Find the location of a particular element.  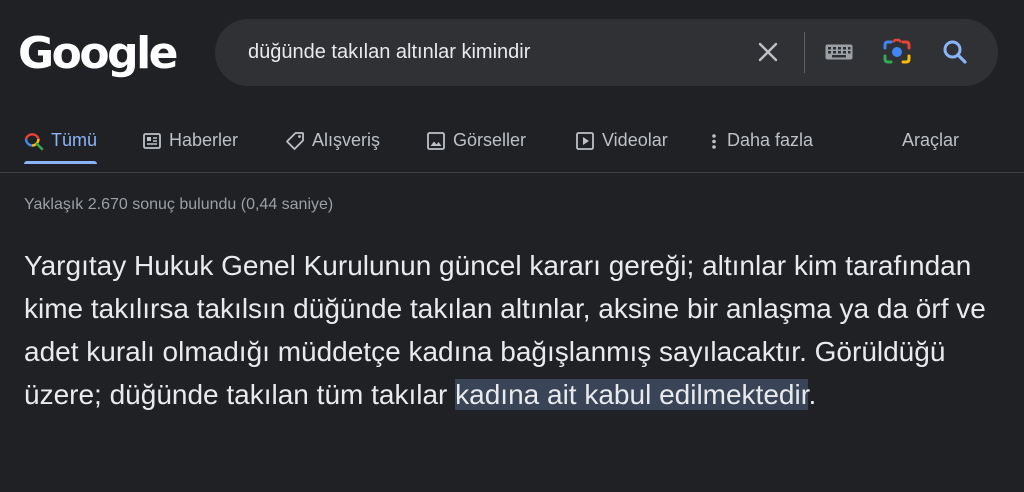

google-logo: Google is located at coordinates (98, 54).